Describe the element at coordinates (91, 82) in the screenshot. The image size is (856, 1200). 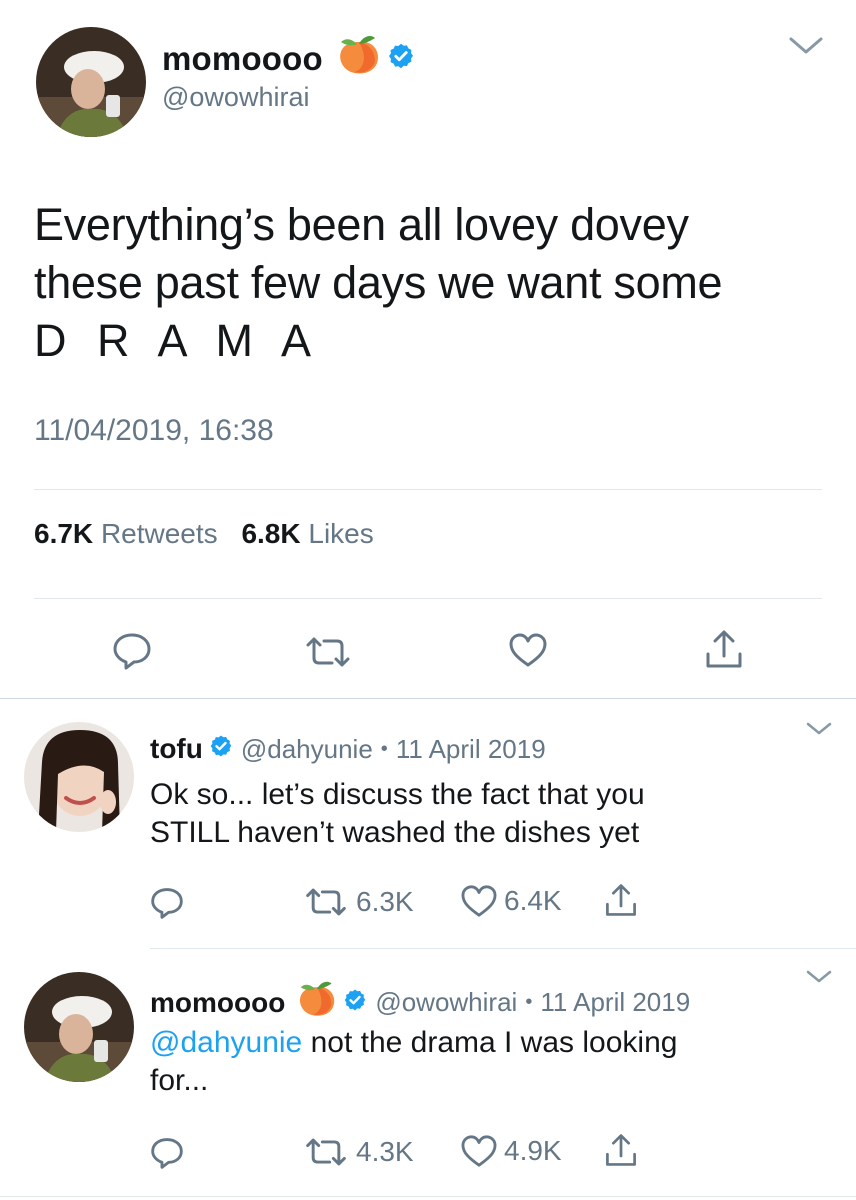
I see `author-avatar` at that location.